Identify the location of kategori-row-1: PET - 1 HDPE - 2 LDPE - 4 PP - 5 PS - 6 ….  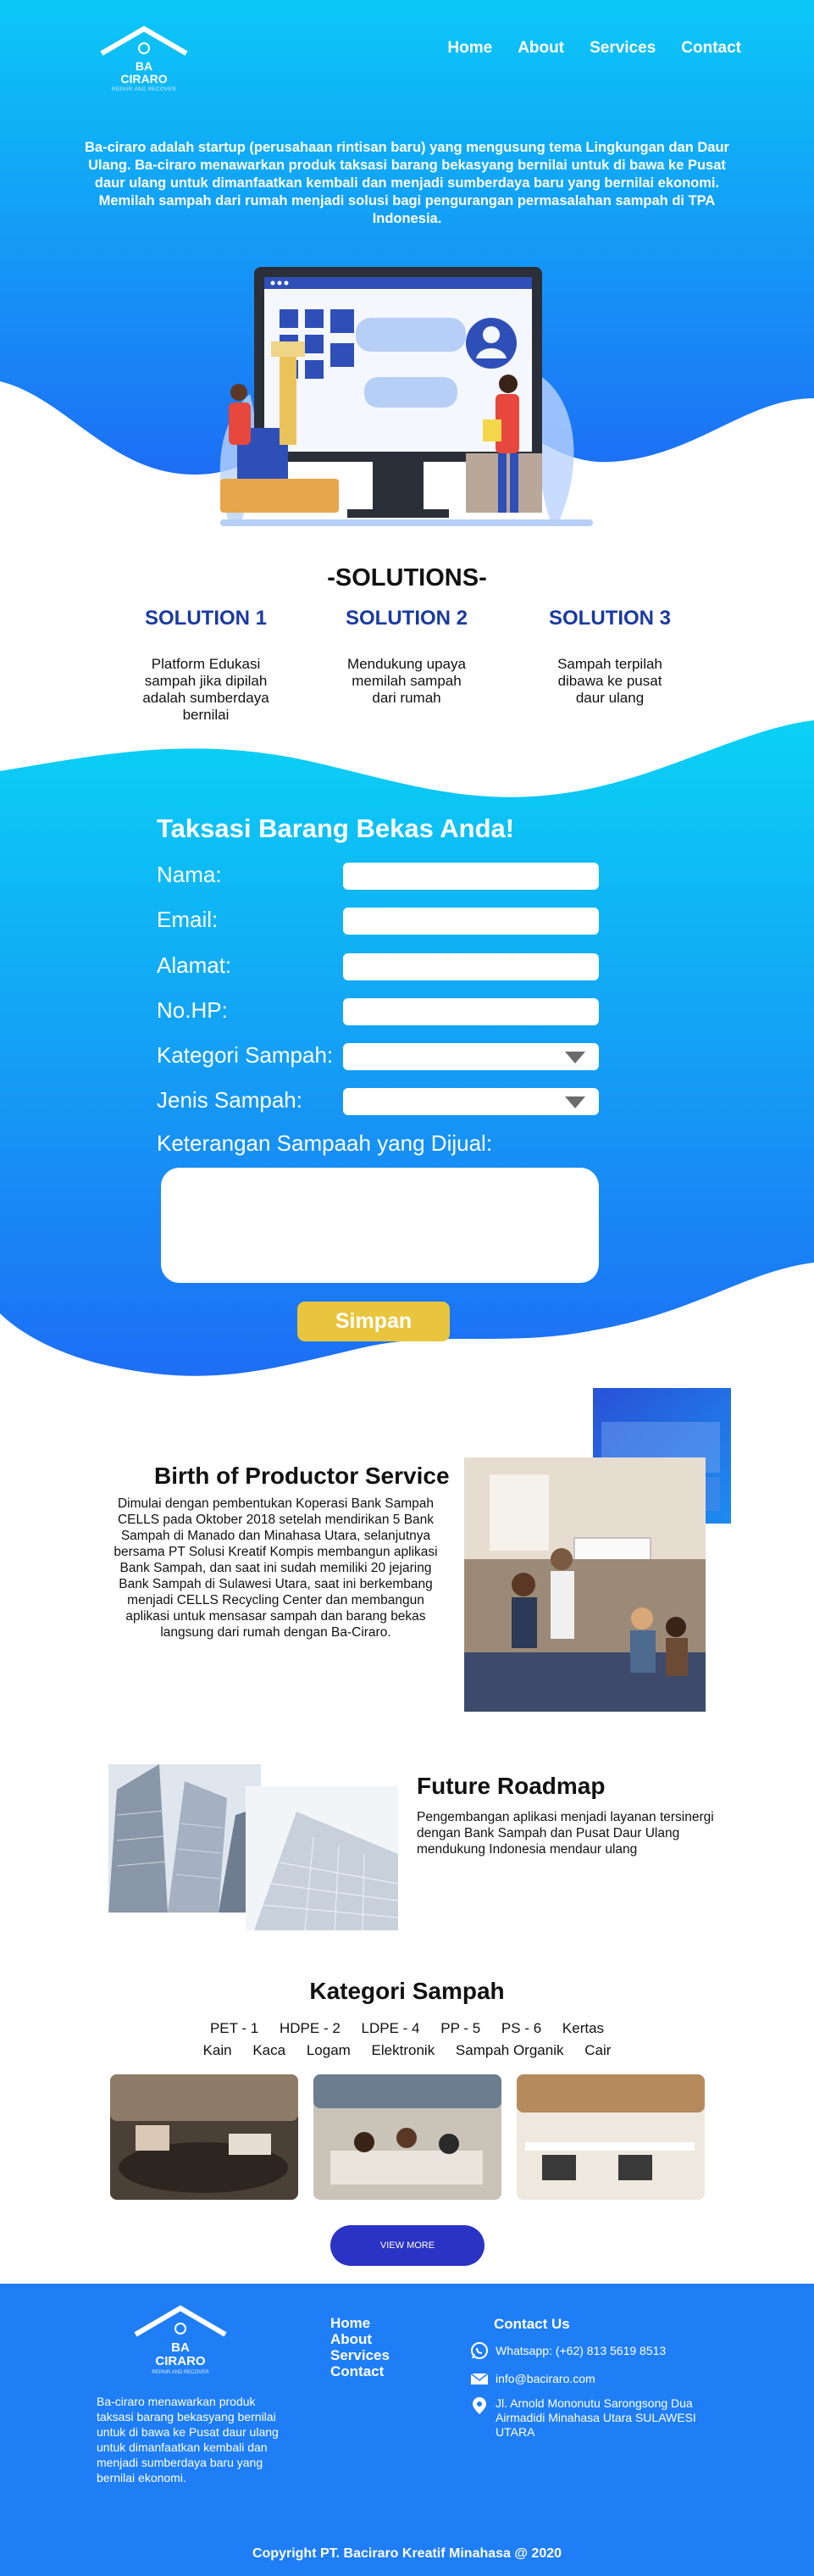
(407, 2028).